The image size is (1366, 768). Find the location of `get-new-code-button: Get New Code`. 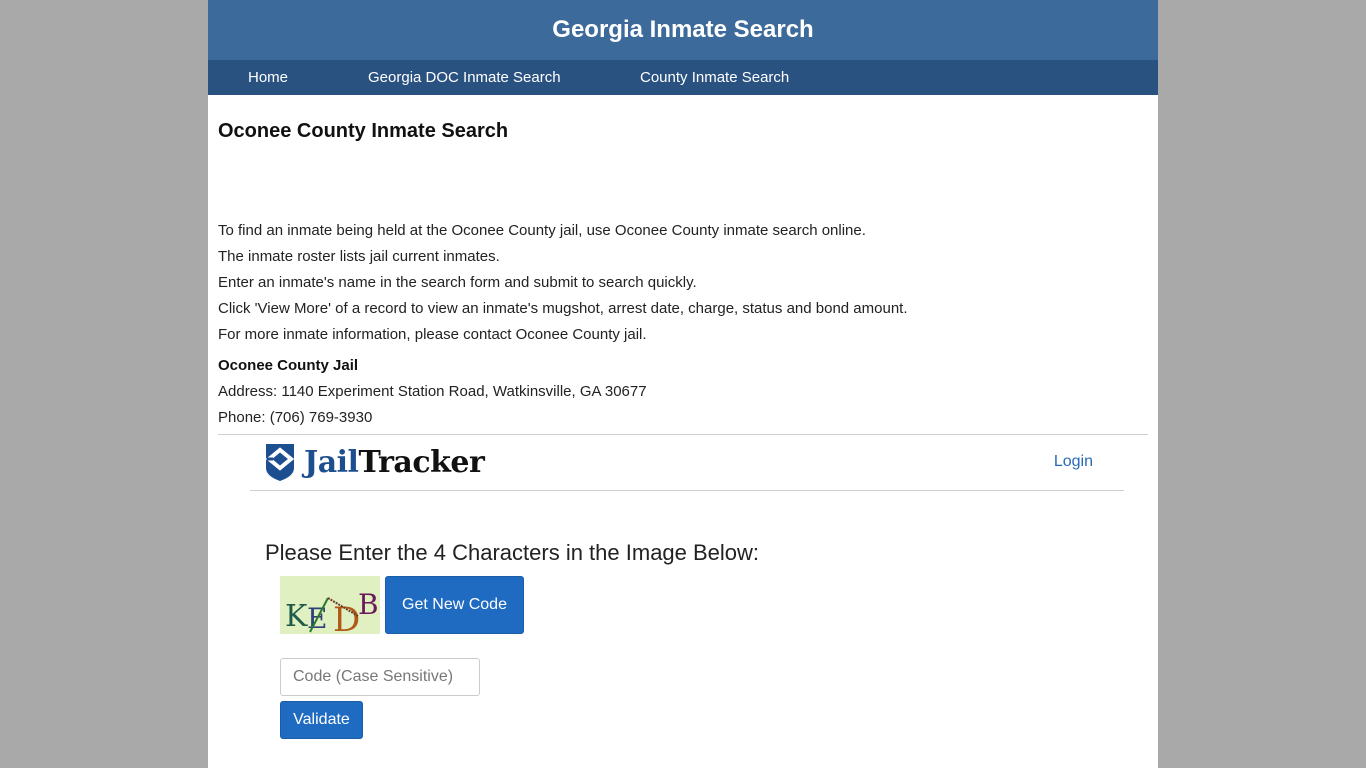

get-new-code-button: Get New Code is located at coordinates (454, 605).